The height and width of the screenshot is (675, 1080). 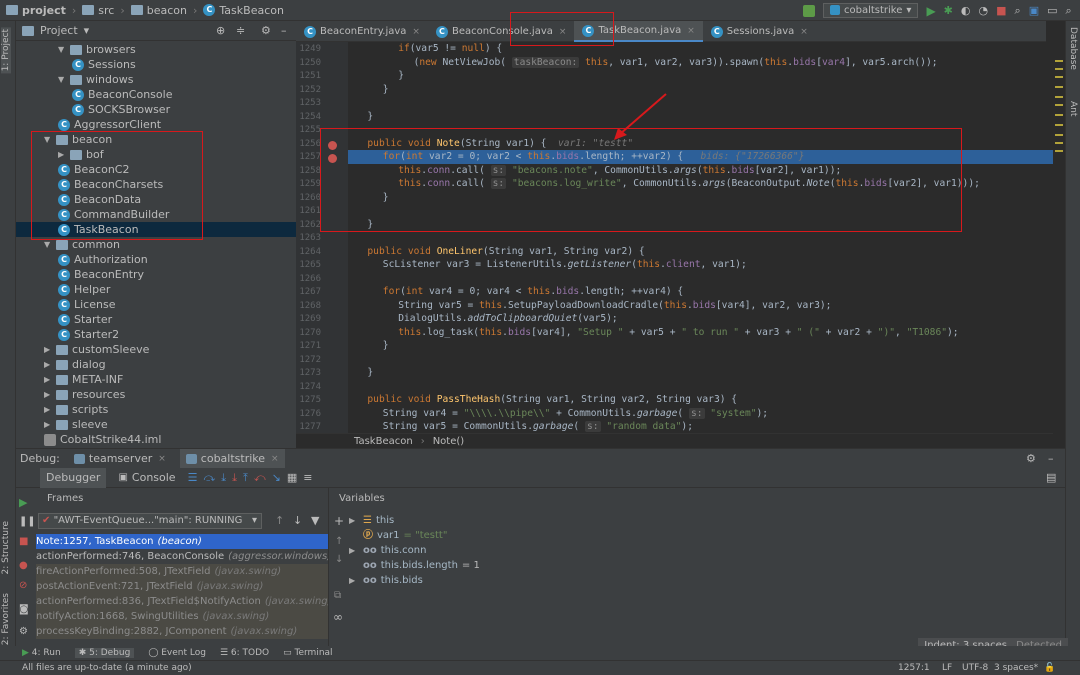 I want to click on tree-item-sessions: C Sessions, so click(x=156, y=64).